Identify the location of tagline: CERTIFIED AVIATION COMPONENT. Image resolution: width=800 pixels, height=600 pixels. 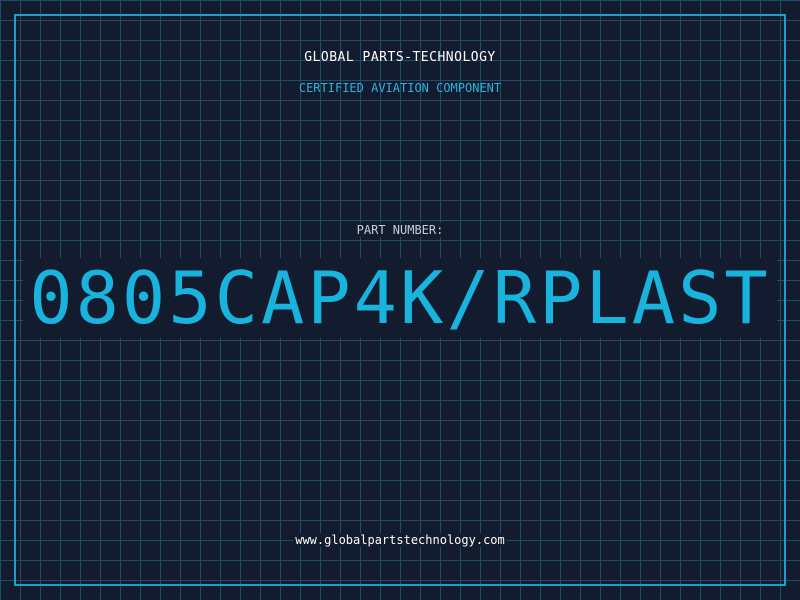
(400, 88).